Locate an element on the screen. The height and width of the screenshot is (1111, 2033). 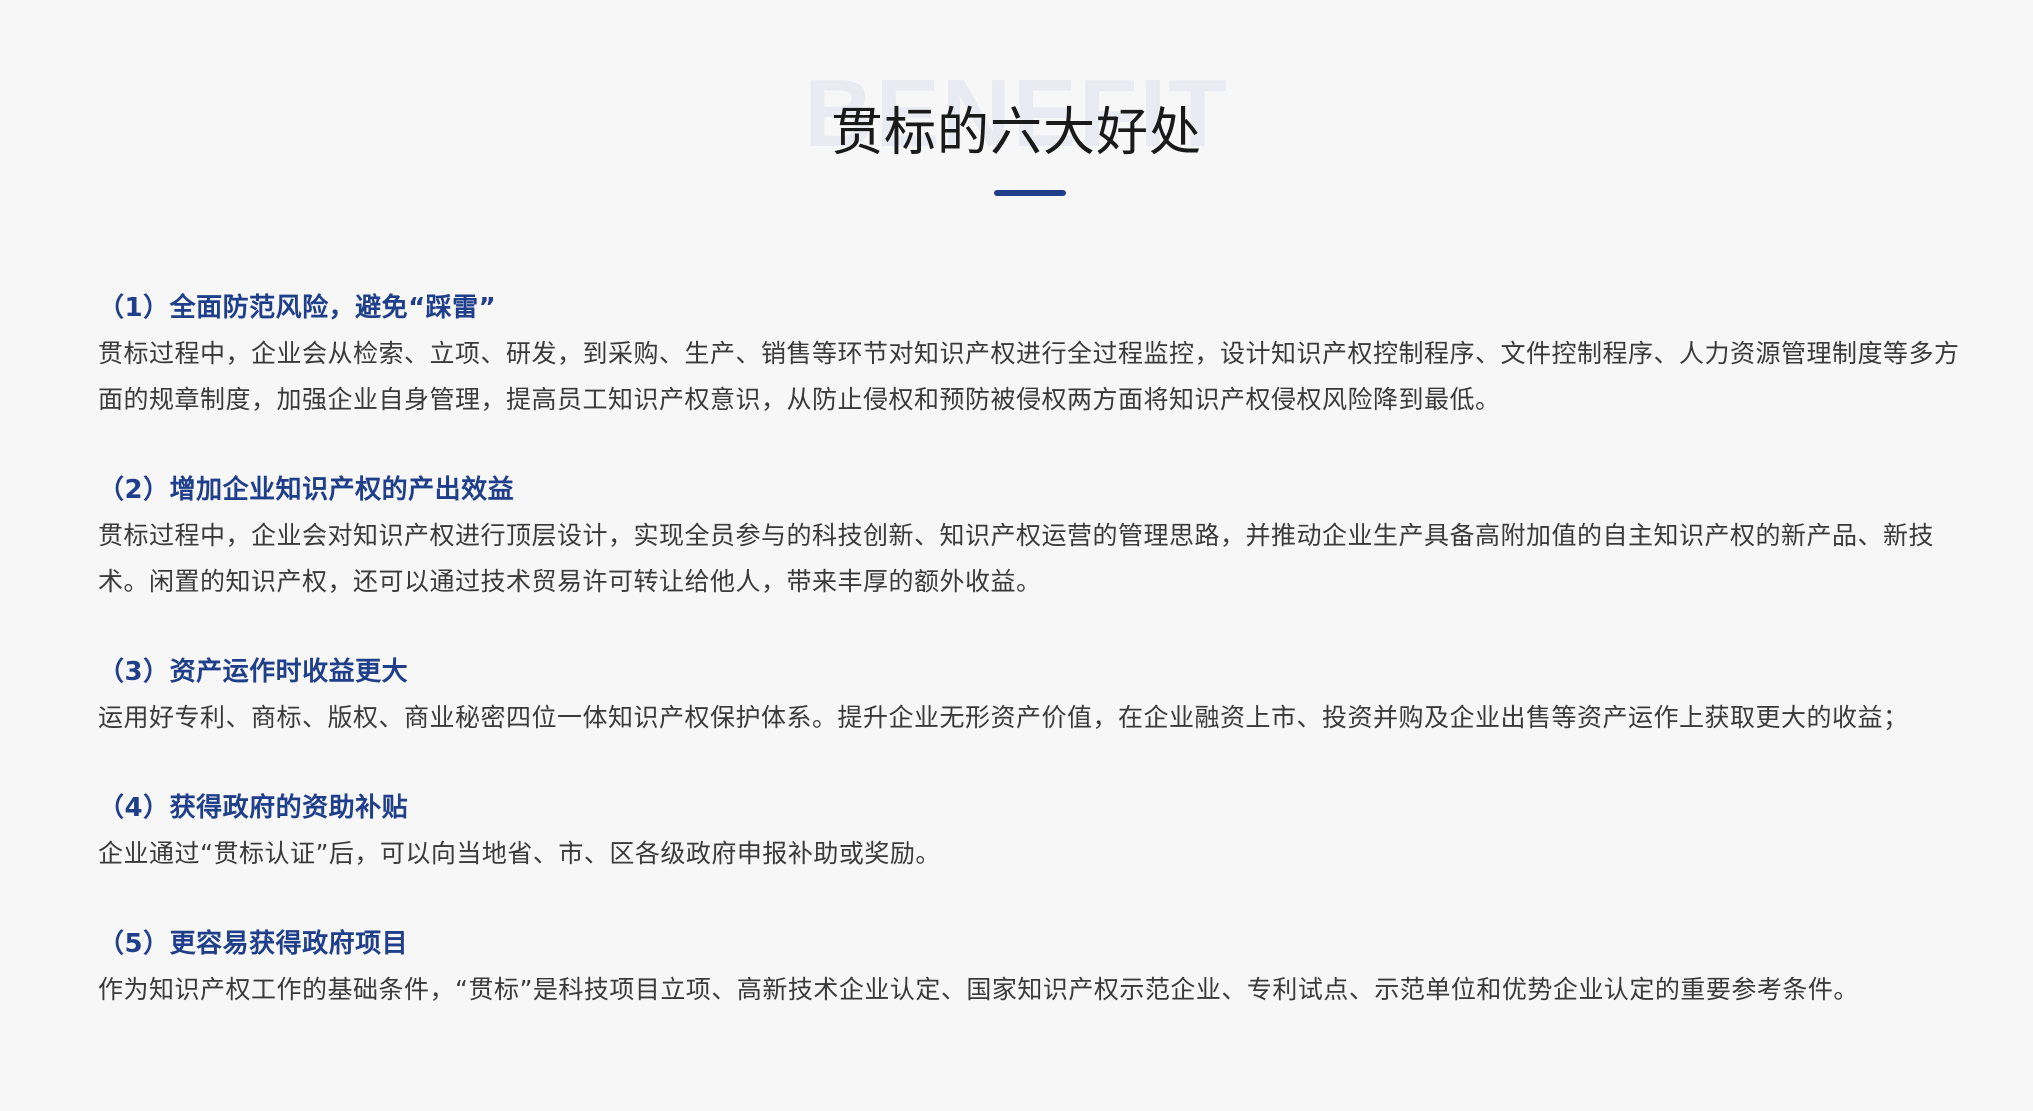
benefit-title: （3）资产运作时收益更大 is located at coordinates (253, 672).